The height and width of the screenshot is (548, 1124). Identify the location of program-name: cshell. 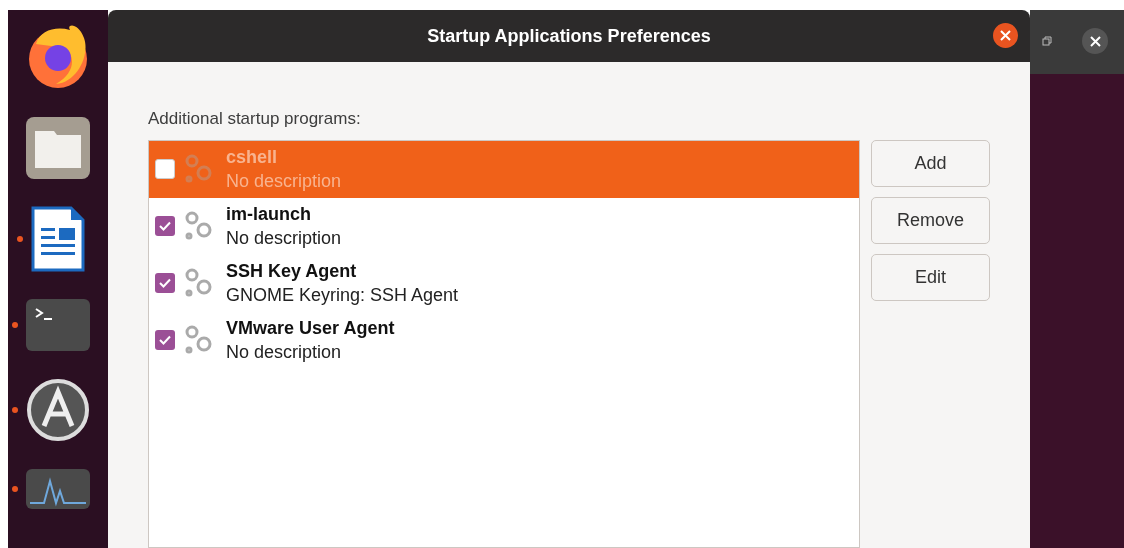
(252, 157).